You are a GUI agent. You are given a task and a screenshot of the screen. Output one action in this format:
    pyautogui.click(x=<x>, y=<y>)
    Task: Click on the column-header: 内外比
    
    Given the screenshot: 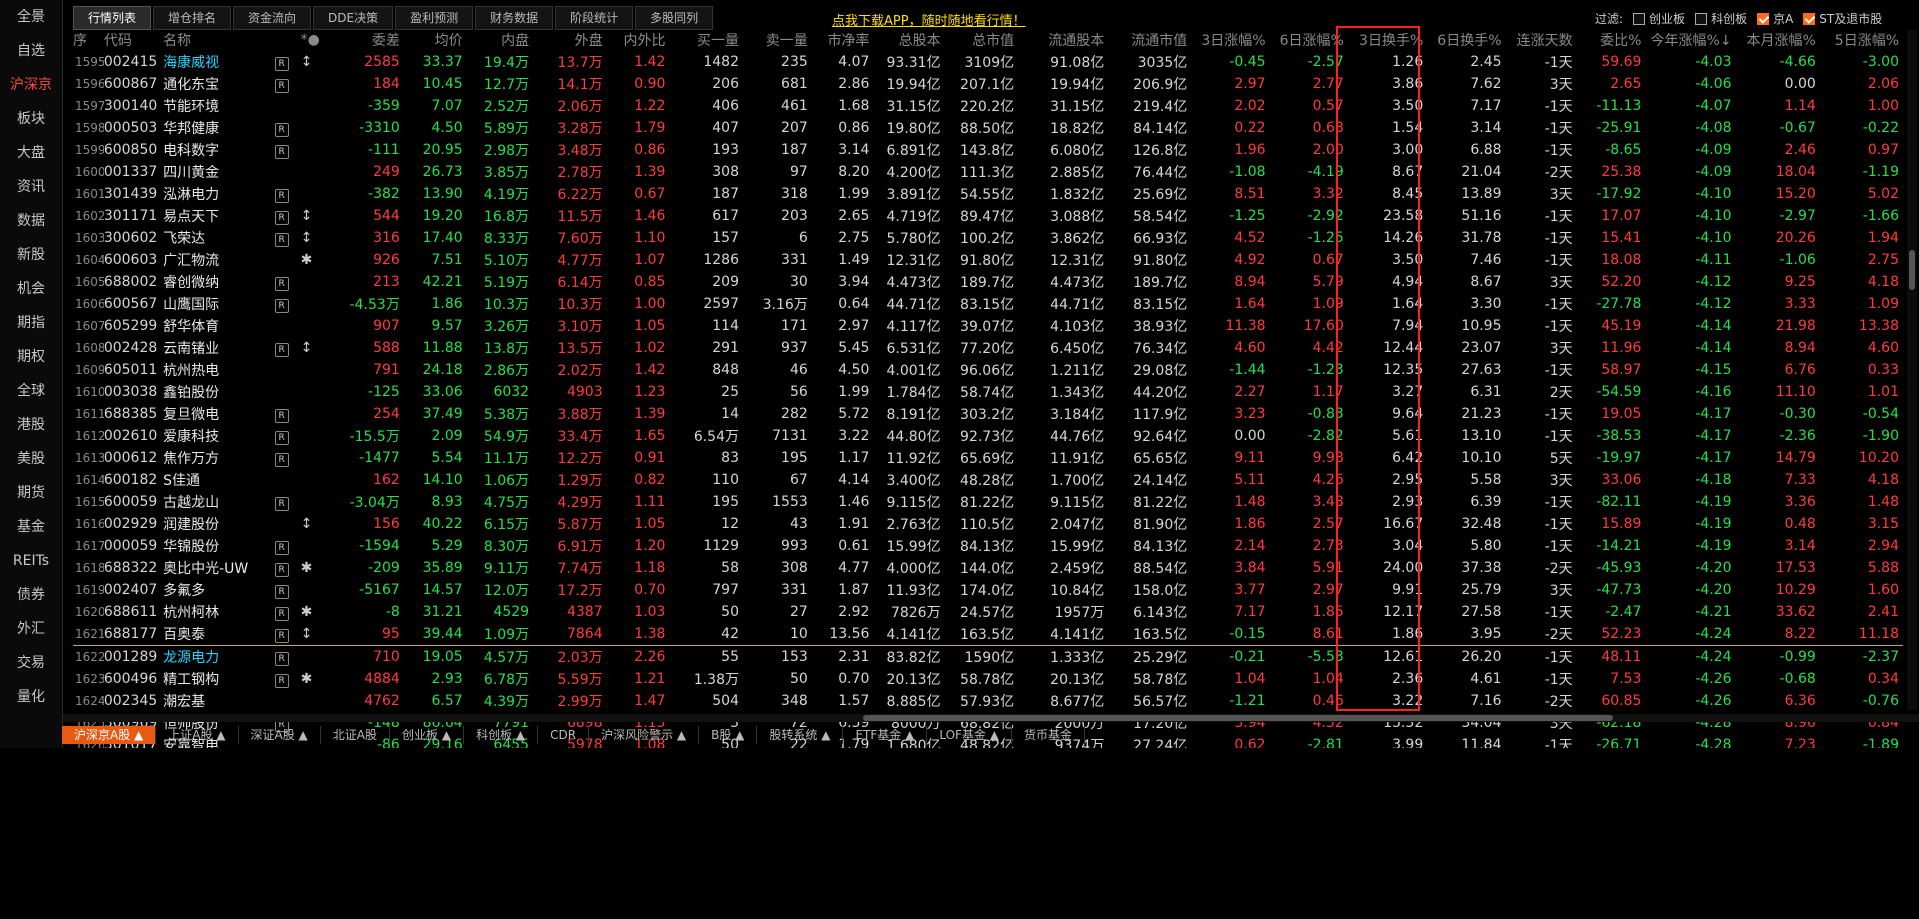 What is the action you would take?
    pyautogui.click(x=638, y=40)
    